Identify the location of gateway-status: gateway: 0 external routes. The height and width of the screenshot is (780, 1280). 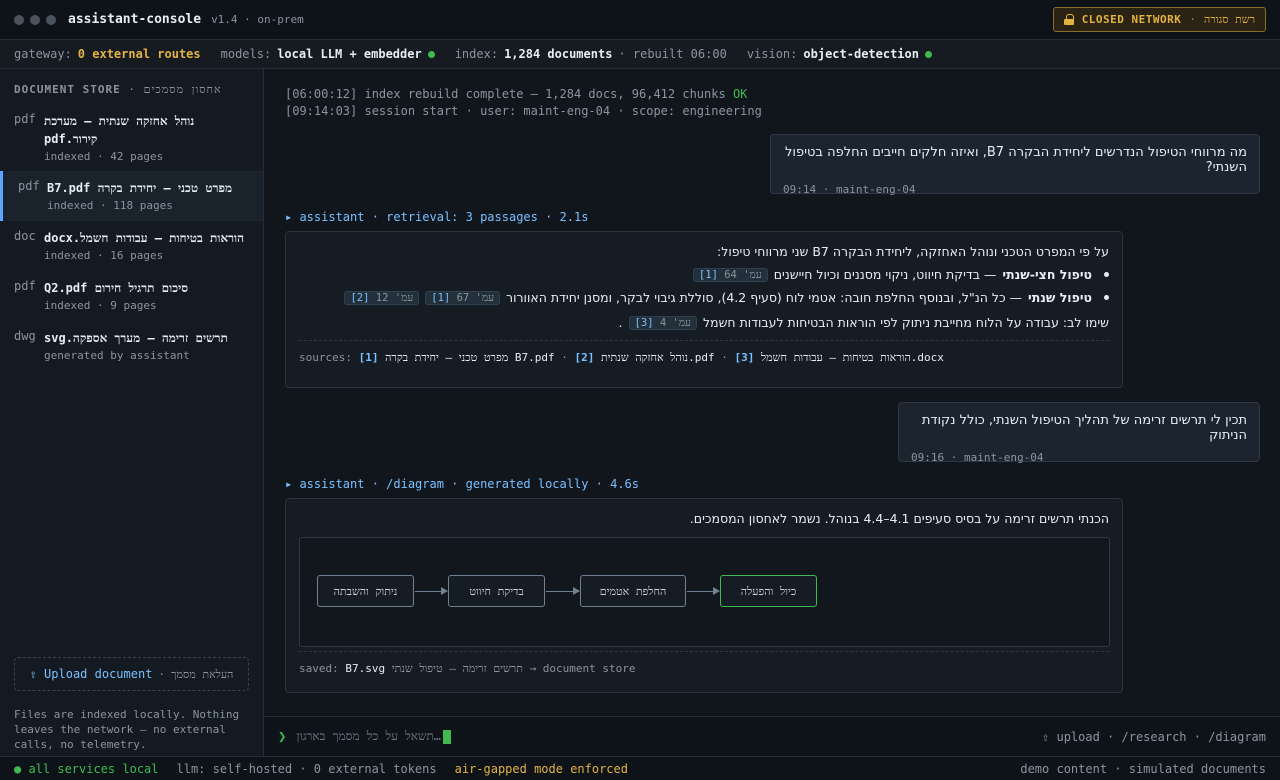
(107, 54).